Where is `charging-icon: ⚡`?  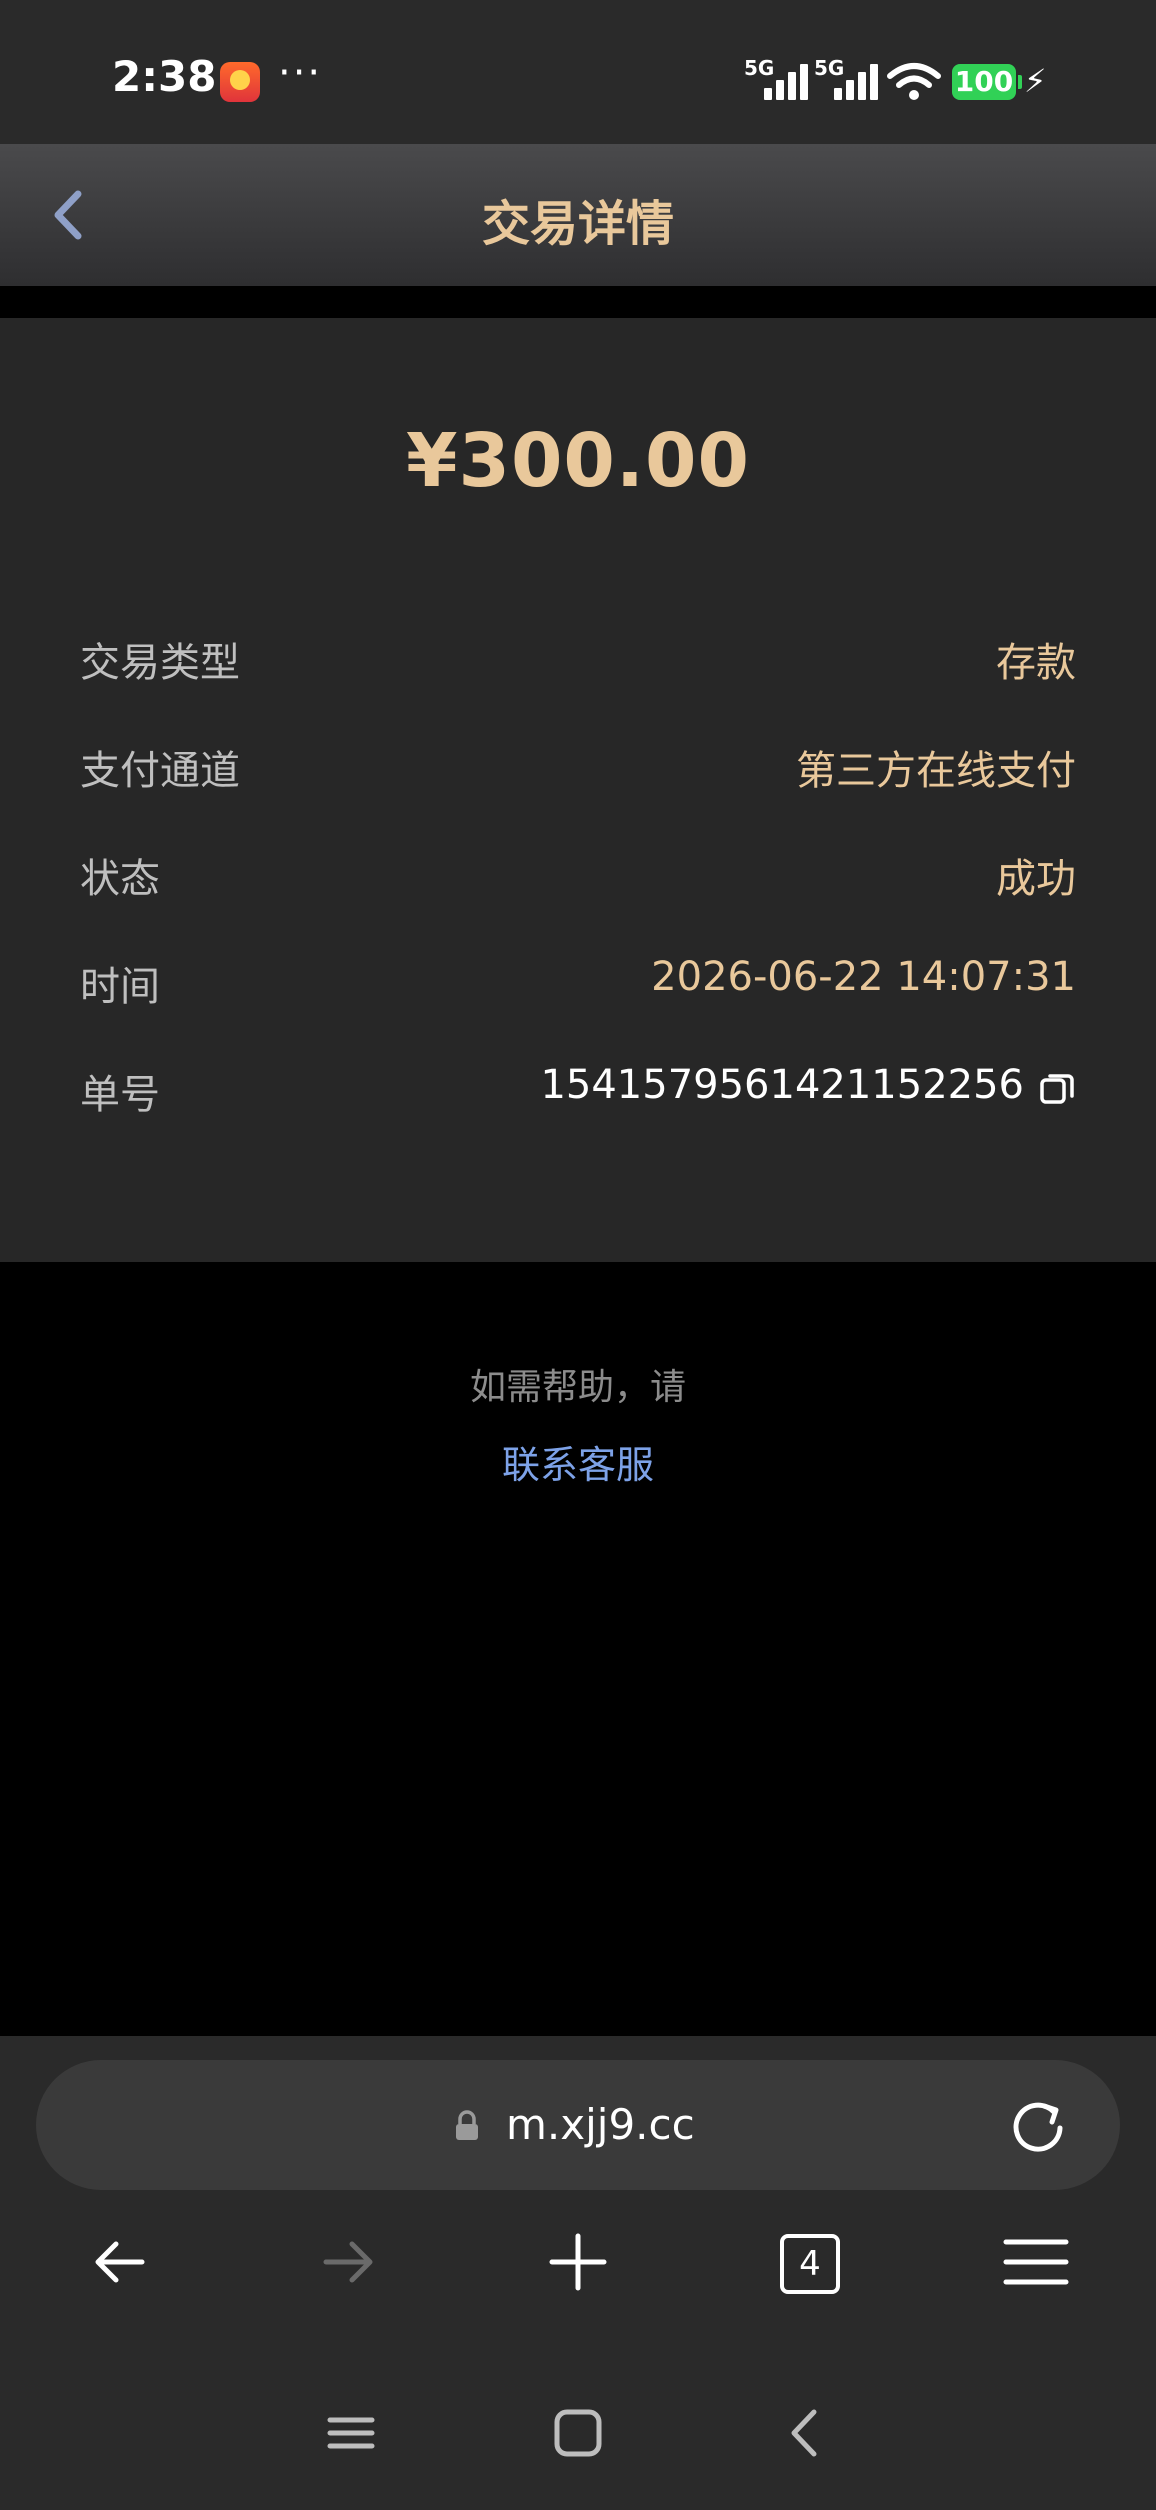 charging-icon: ⚡ is located at coordinates (1035, 81).